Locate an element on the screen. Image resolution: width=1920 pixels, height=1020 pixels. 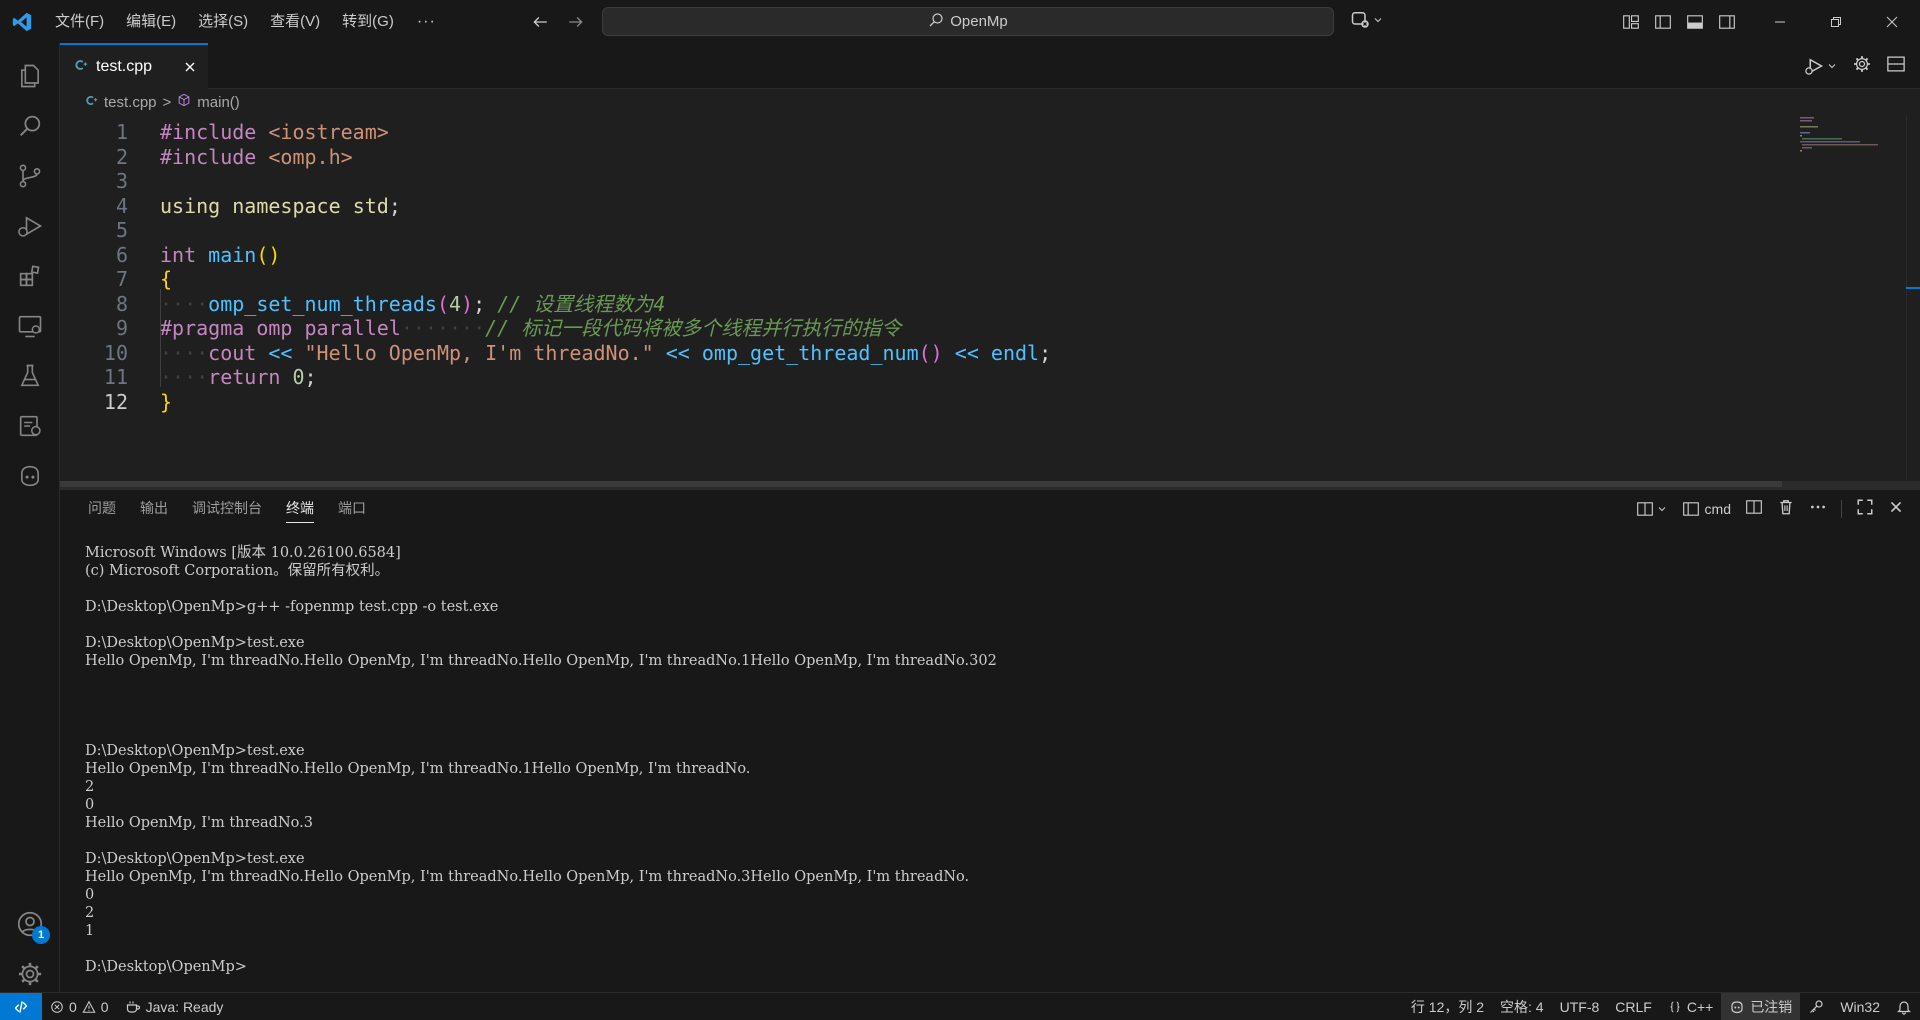
breadcrumb-file: test.cpp is located at coordinates (130, 102).